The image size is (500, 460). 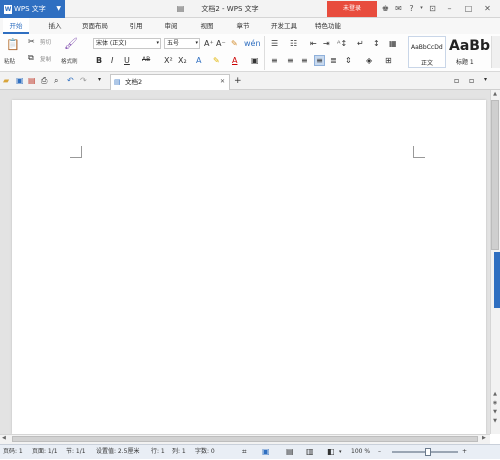 I want to click on status-section: 节: 1/1, so click(x=76, y=451).